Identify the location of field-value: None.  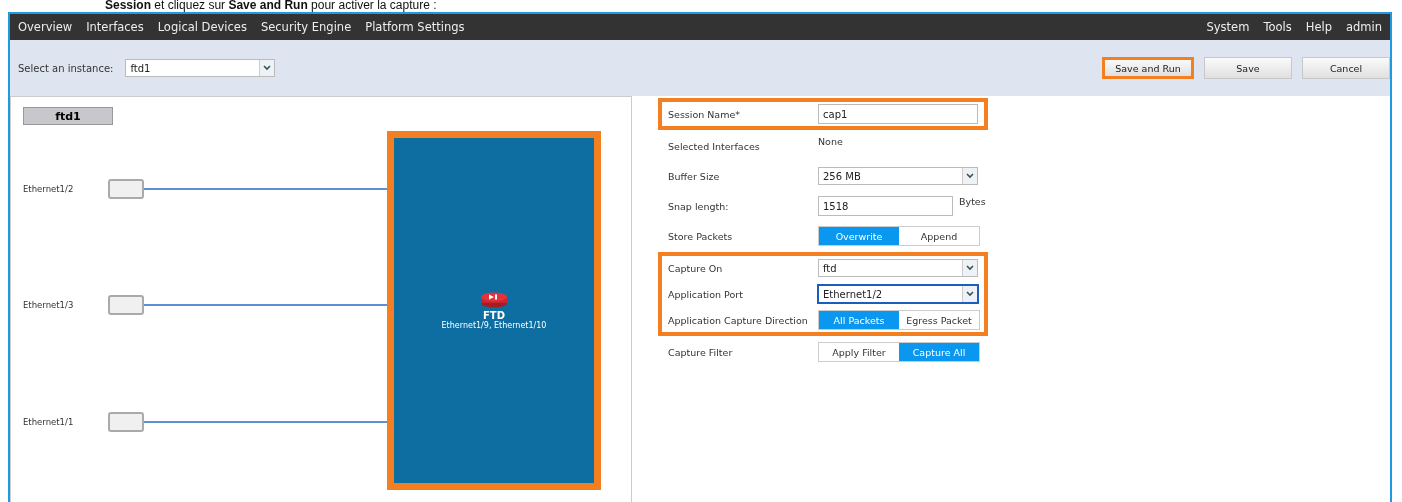
(830, 141).